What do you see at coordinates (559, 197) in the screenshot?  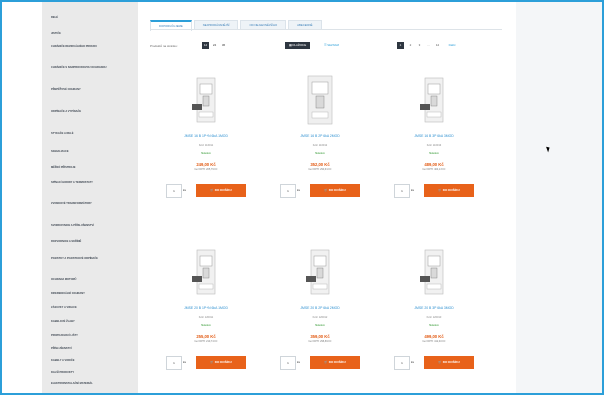 I see `right-empty-pane` at bounding box center [559, 197].